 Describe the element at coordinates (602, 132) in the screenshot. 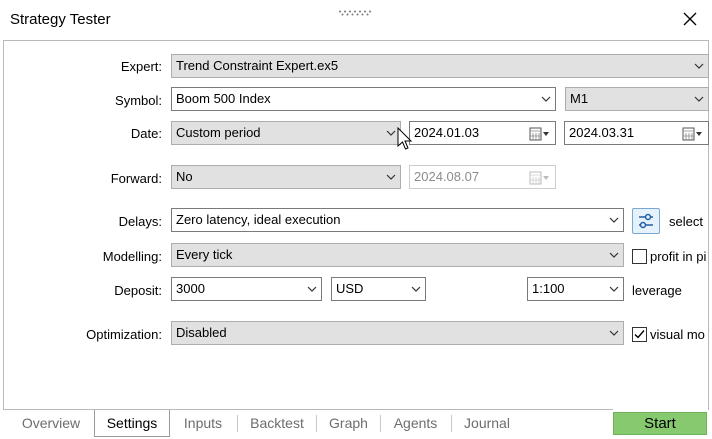

I see `date-to-value: 2024.03.31` at that location.